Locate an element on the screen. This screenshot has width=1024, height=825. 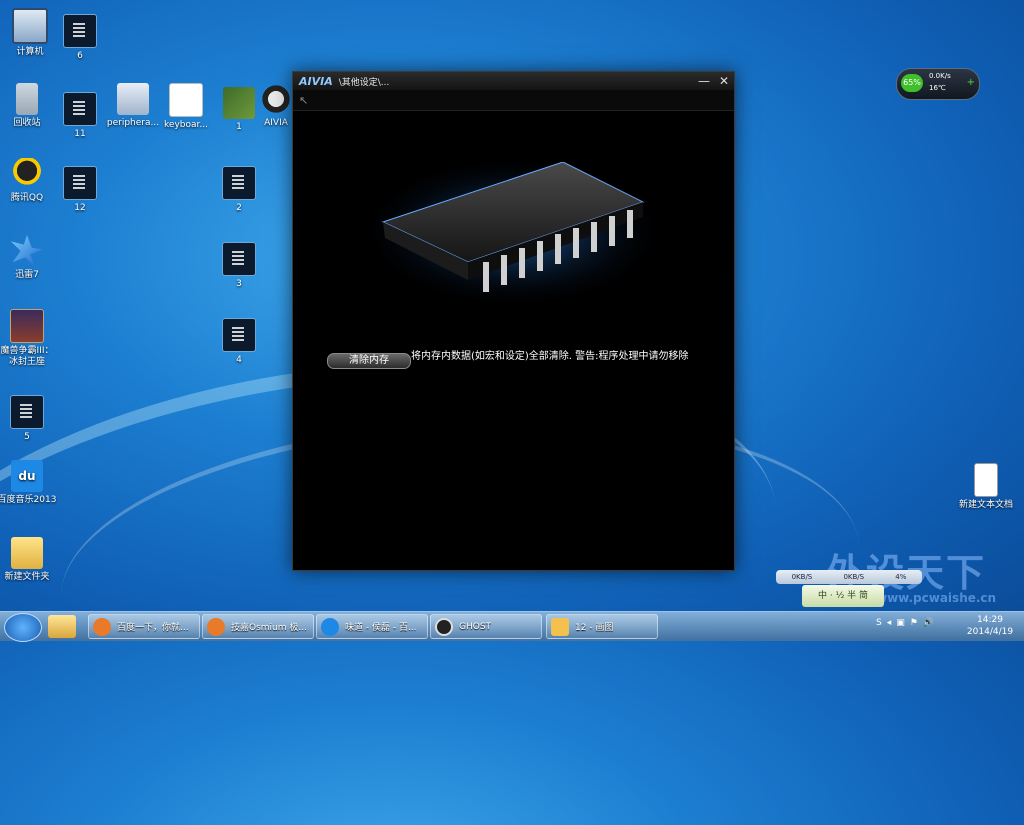
system-monitor-gadget: 65% 0.0K/s 16℃ + is located at coordinates (938, 84).